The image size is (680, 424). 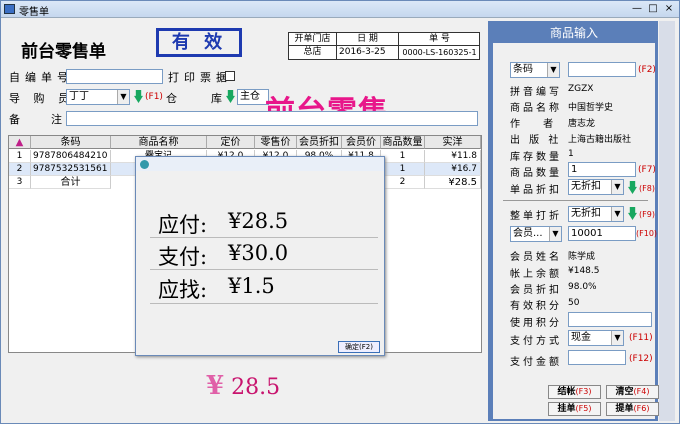 I want to click on retrieve-fkey: (F6), so click(x=641, y=408).